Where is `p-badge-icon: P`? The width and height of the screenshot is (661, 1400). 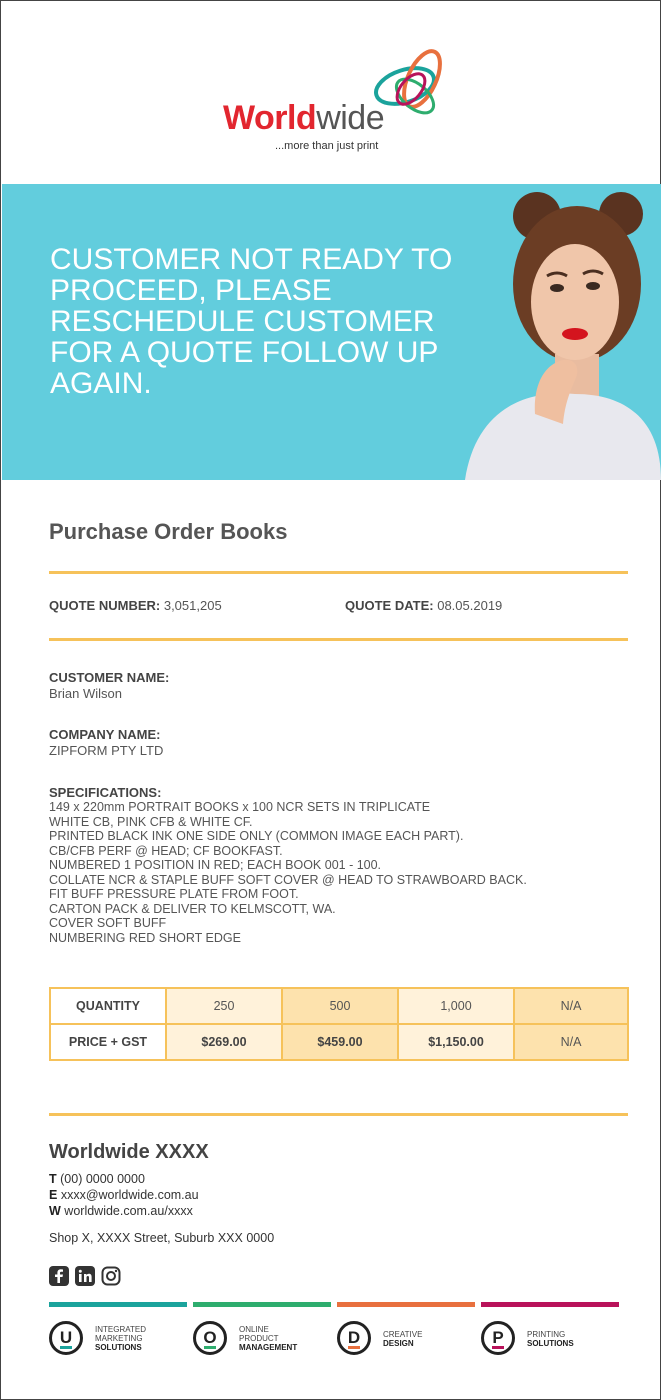 p-badge-icon: P is located at coordinates (498, 1338).